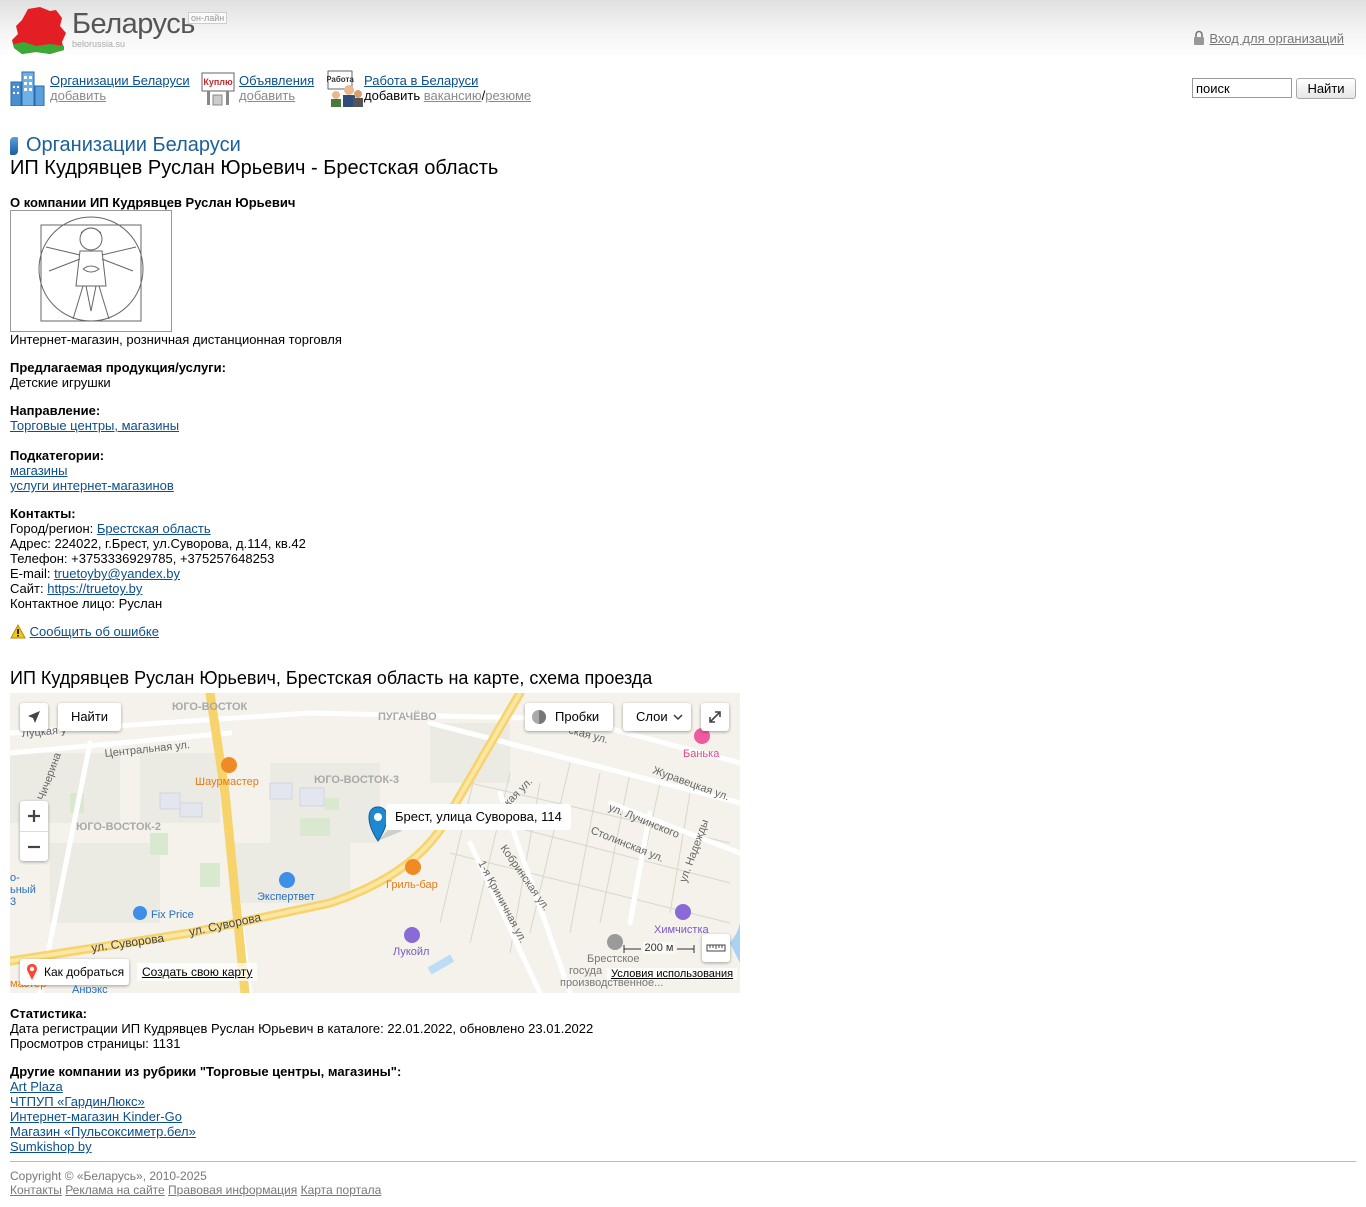  I want to click on other-company-link: Art Plaza, so click(36, 1086).